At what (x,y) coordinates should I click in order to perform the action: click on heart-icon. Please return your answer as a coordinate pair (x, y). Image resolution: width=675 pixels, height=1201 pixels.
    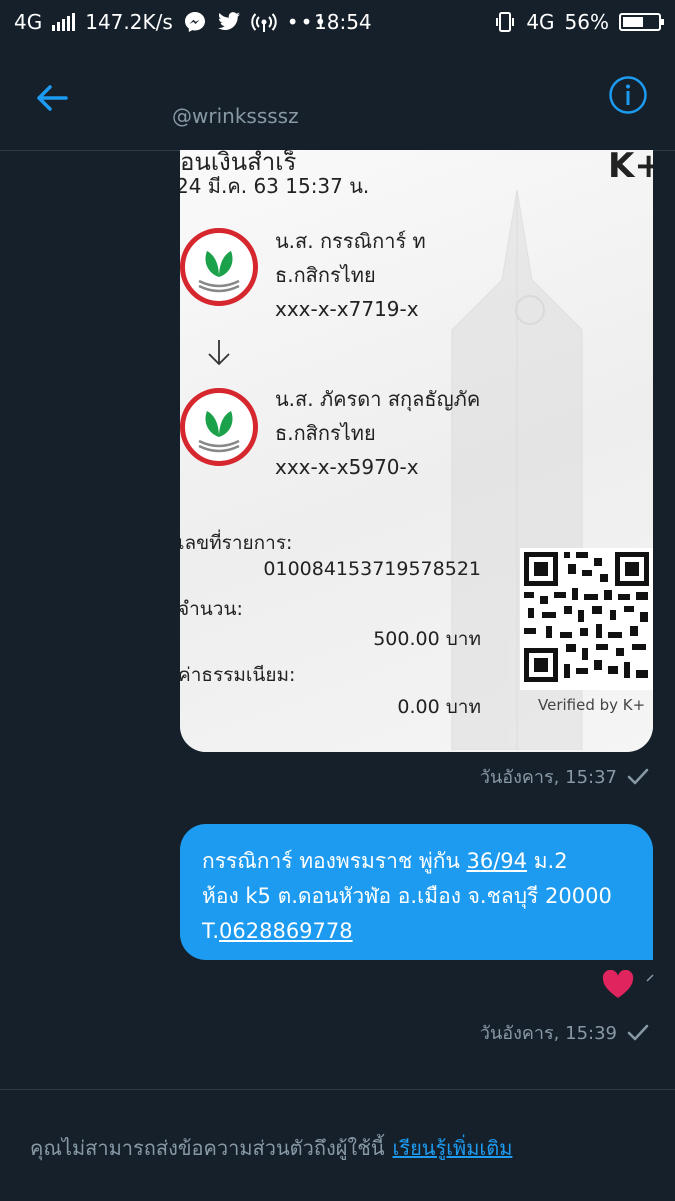
    Looking at the image, I should click on (618, 985).